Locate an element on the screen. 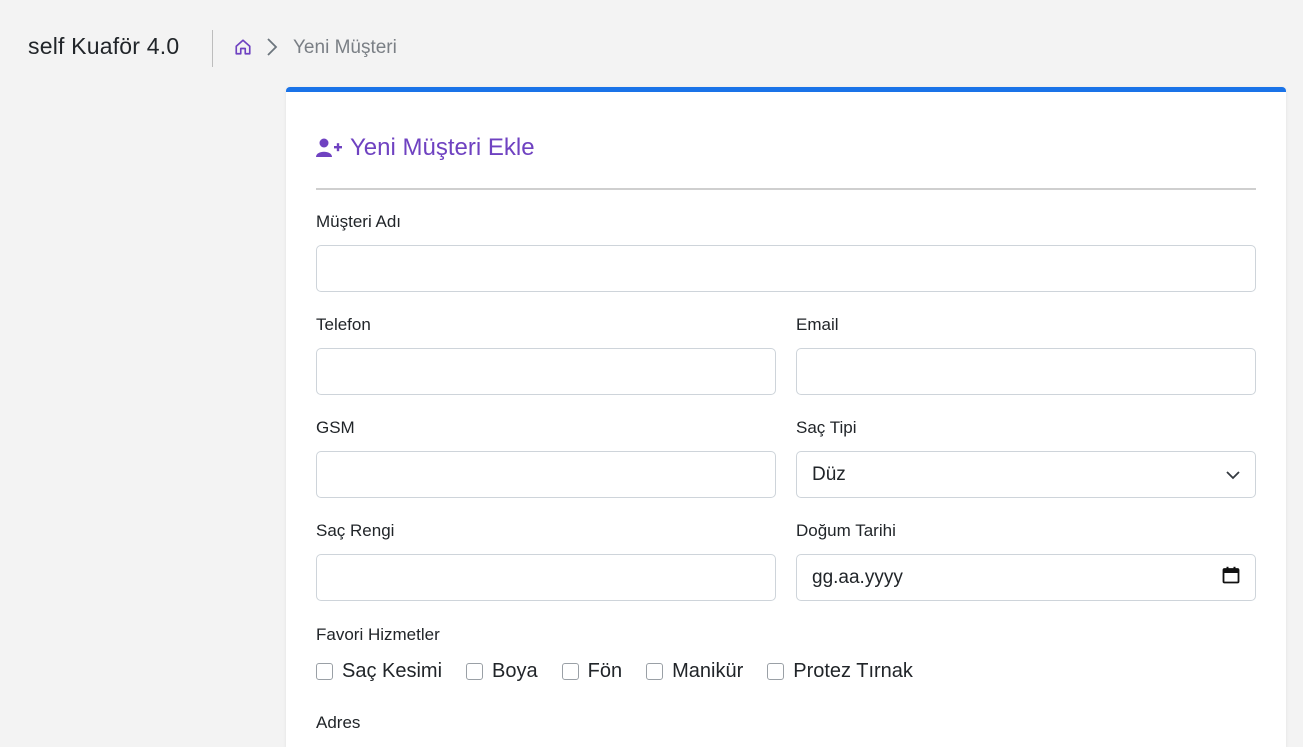 The height and width of the screenshot is (747, 1303). service-checkbox-boya: Boya is located at coordinates (502, 671).